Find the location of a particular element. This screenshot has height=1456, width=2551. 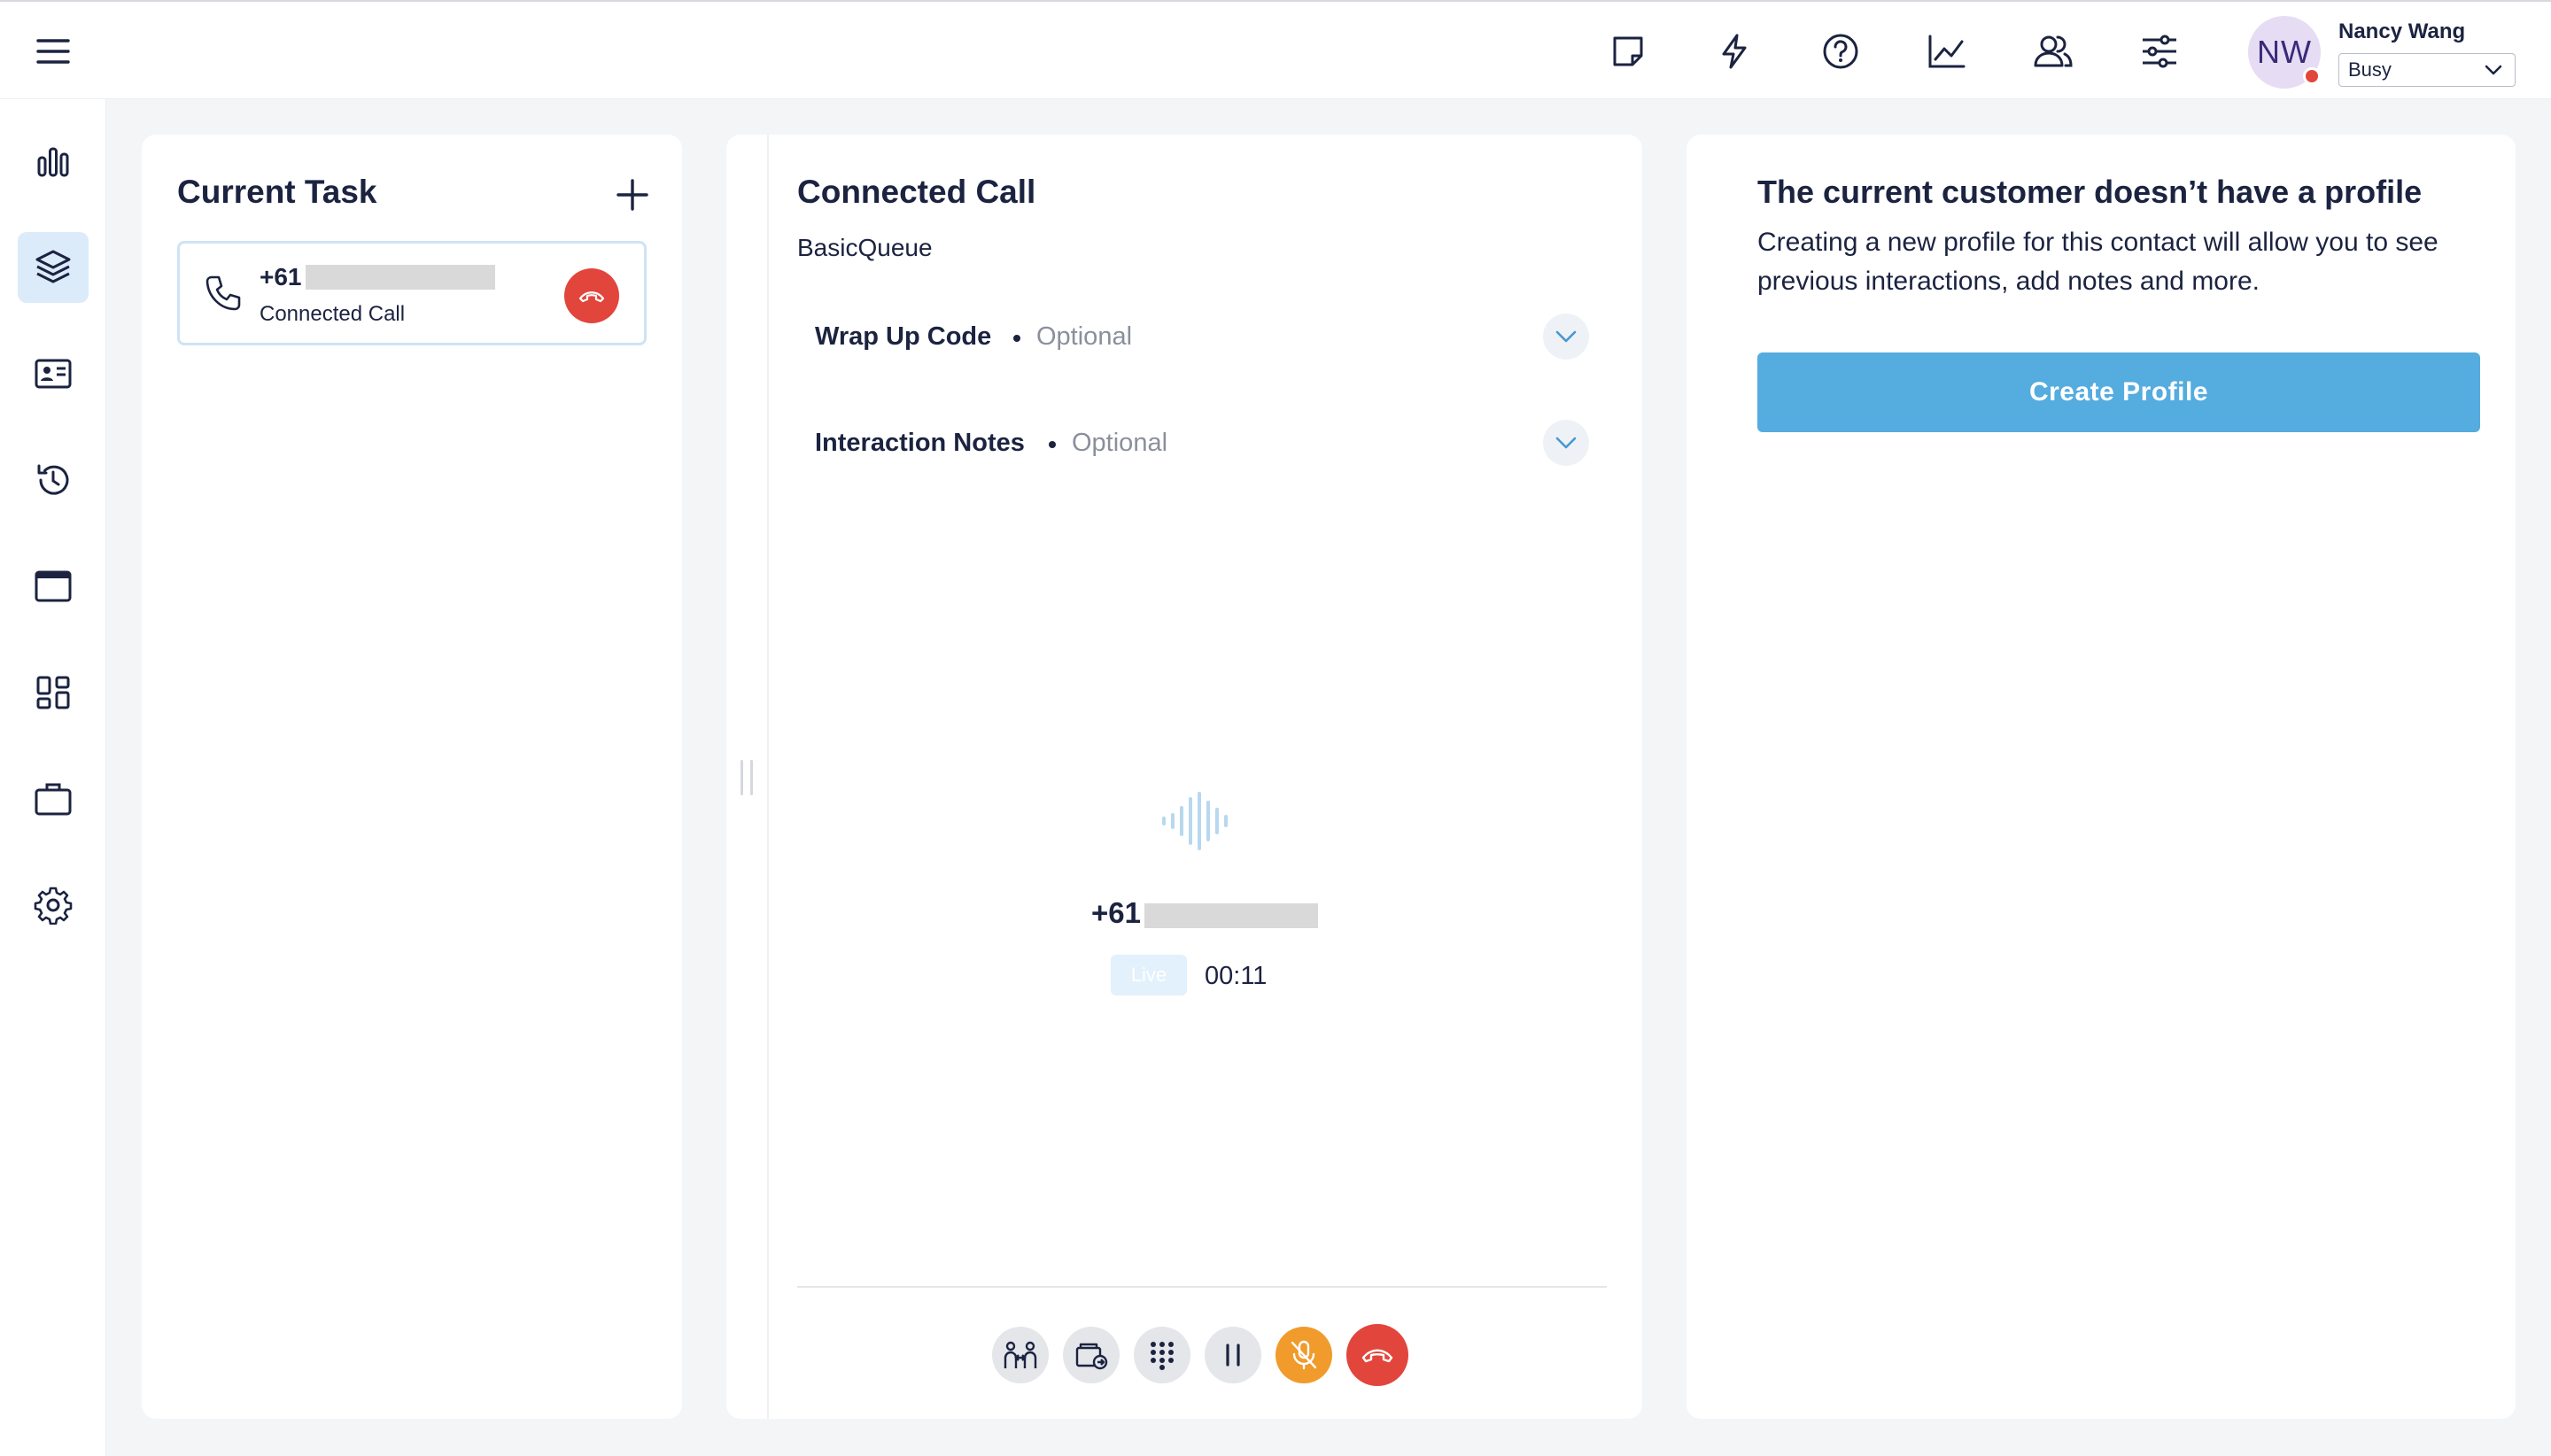

live-badge: Live is located at coordinates (1149, 975).